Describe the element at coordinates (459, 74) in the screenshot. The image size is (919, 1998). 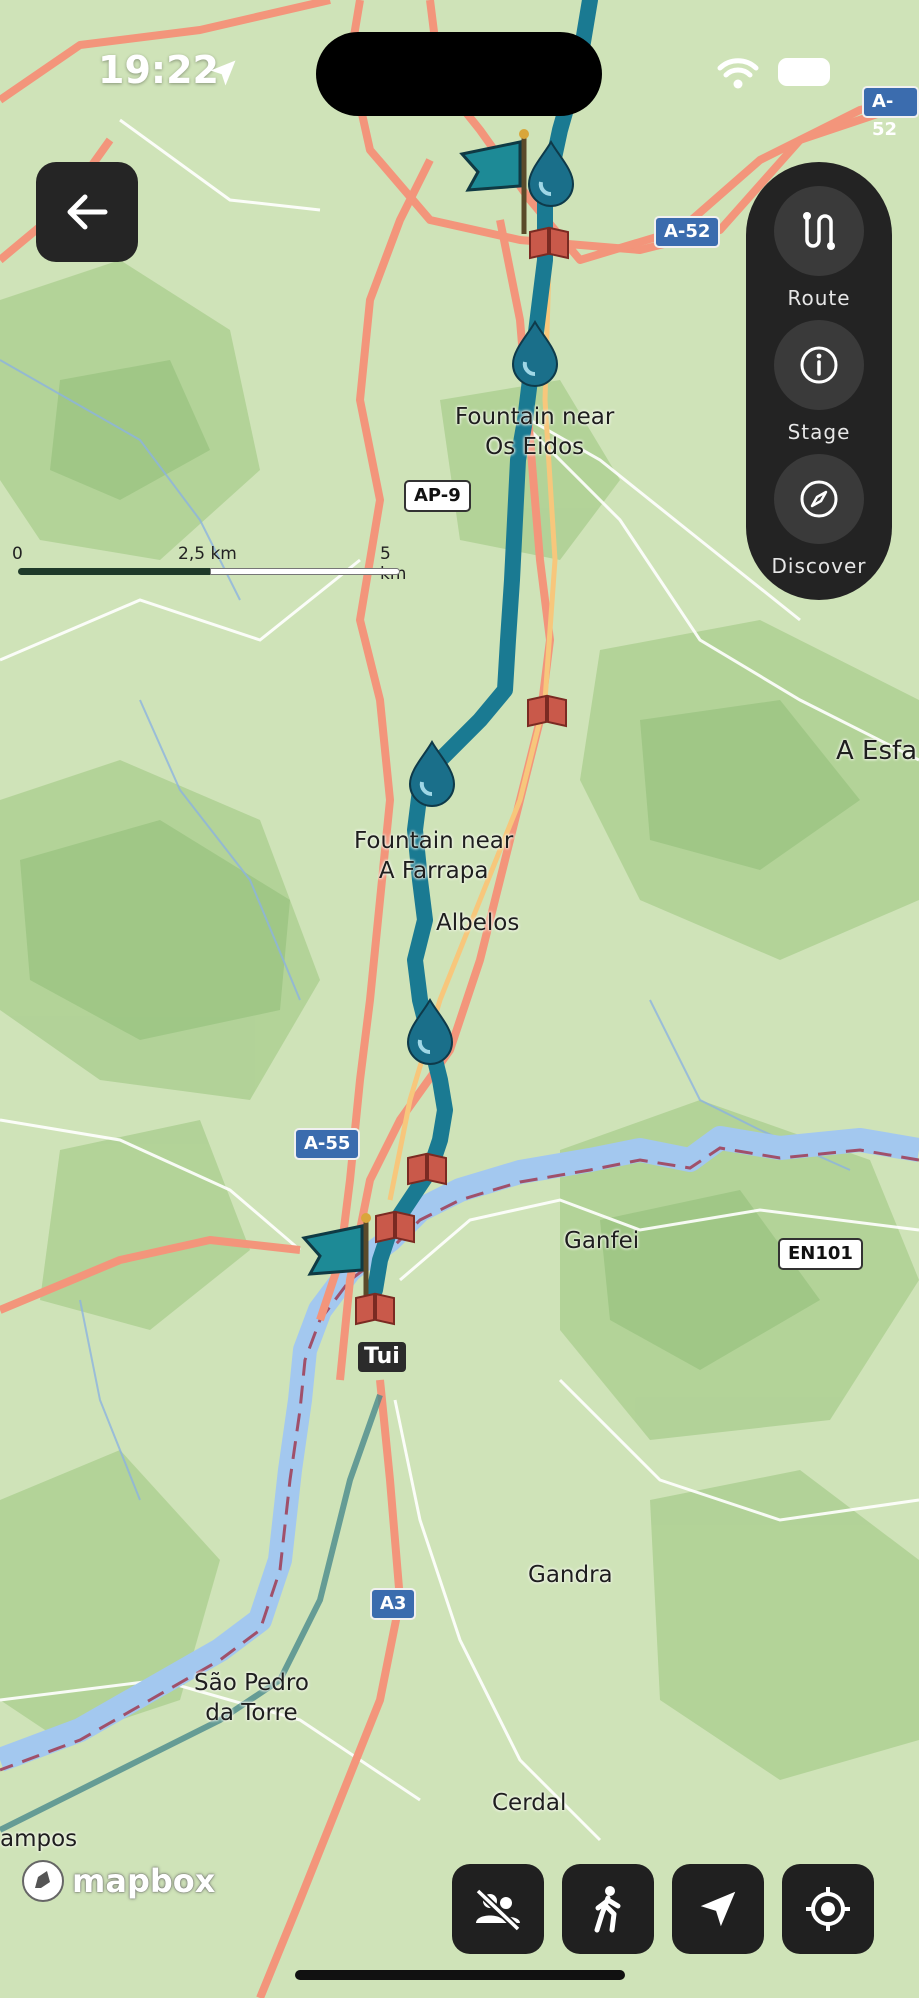
I see `dynamic-island` at that location.